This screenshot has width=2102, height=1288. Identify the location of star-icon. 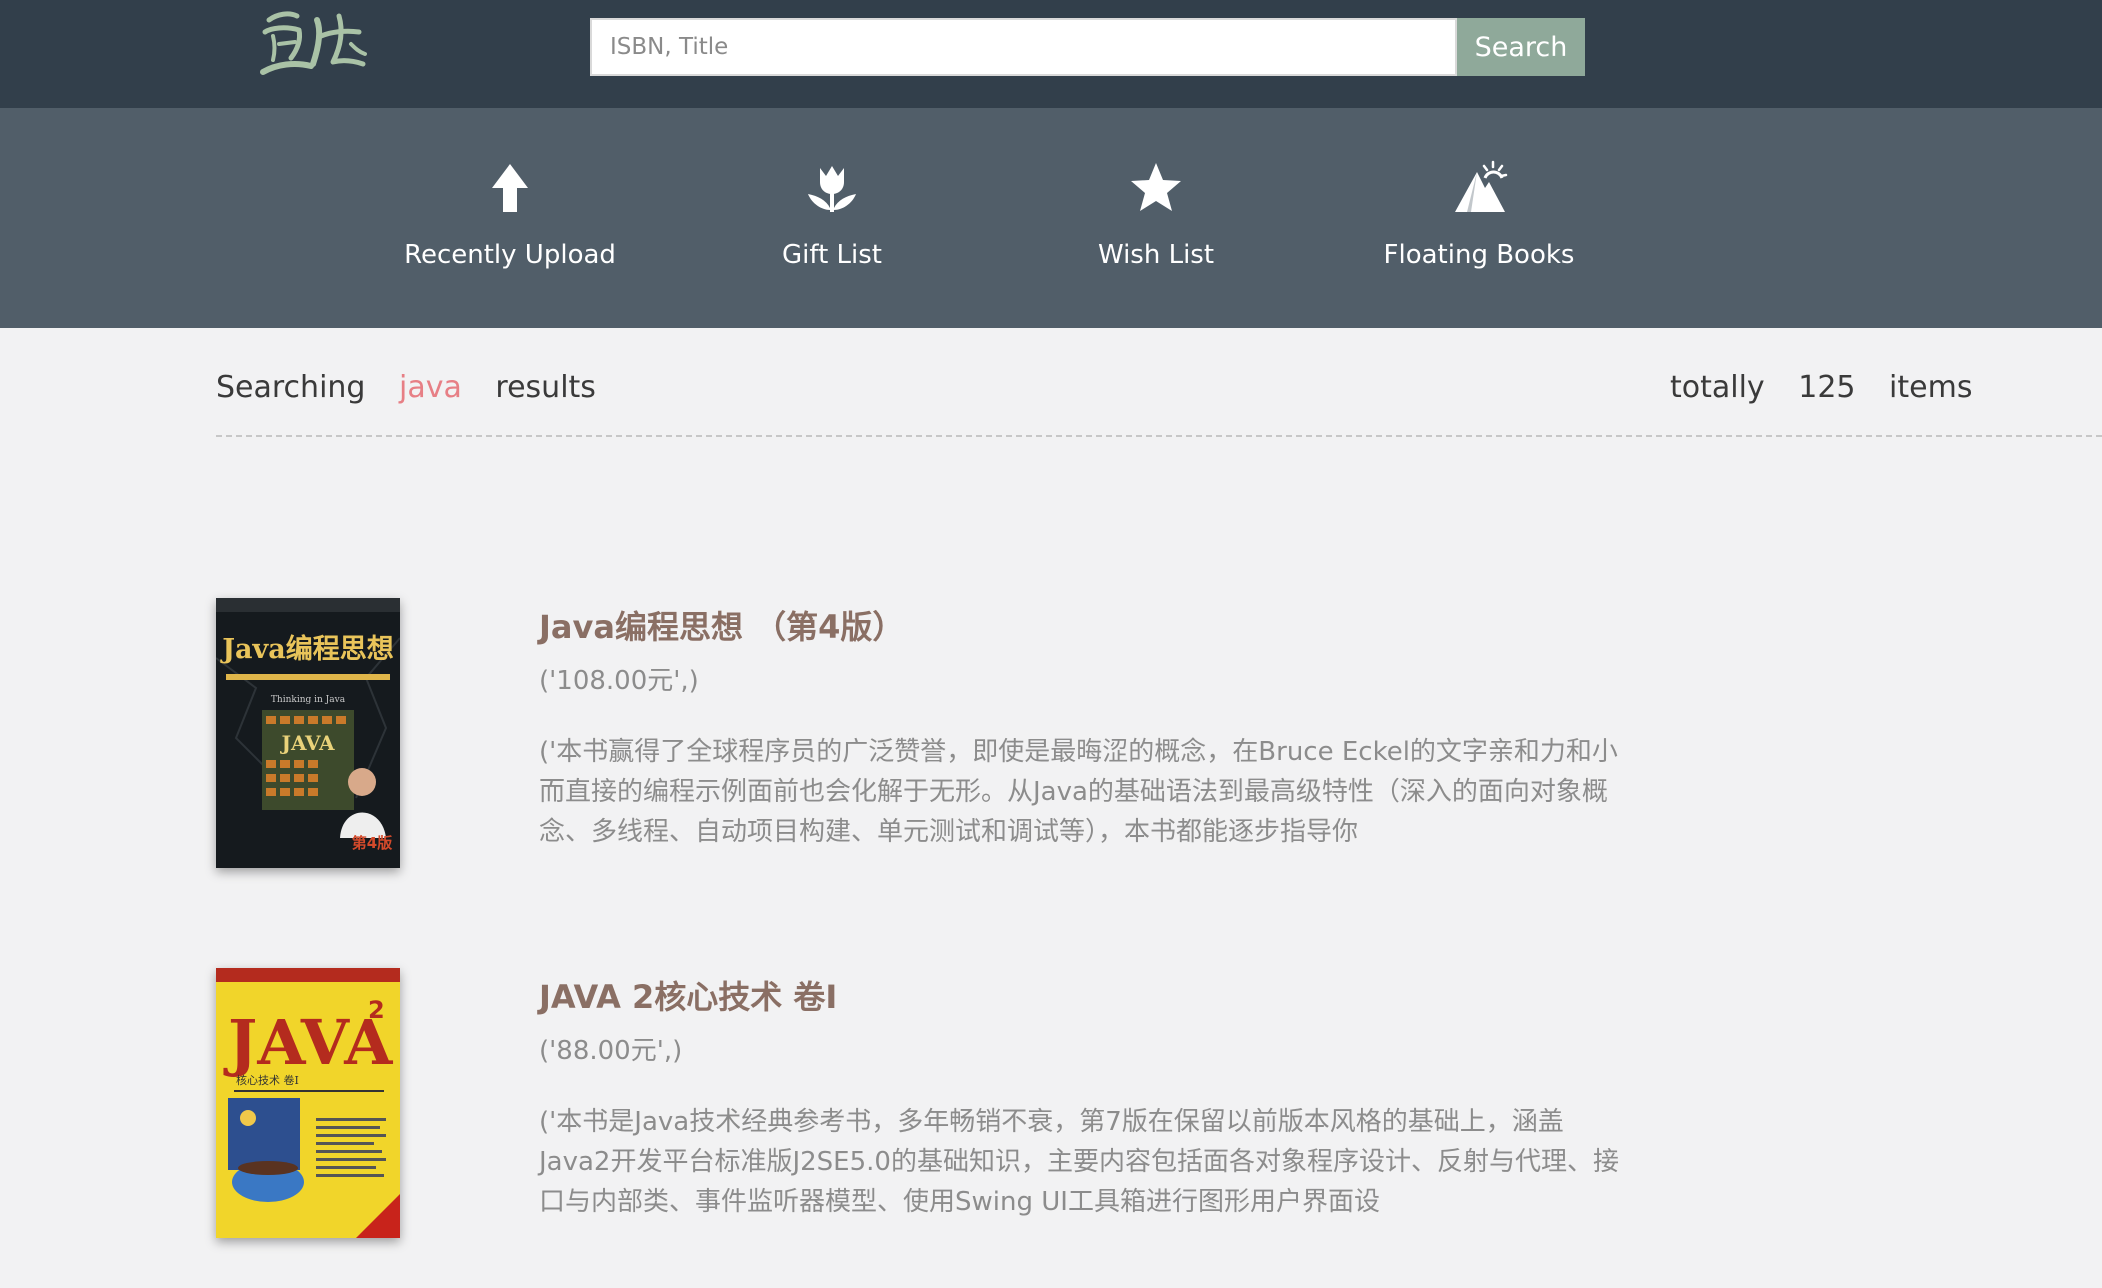
(1156, 187).